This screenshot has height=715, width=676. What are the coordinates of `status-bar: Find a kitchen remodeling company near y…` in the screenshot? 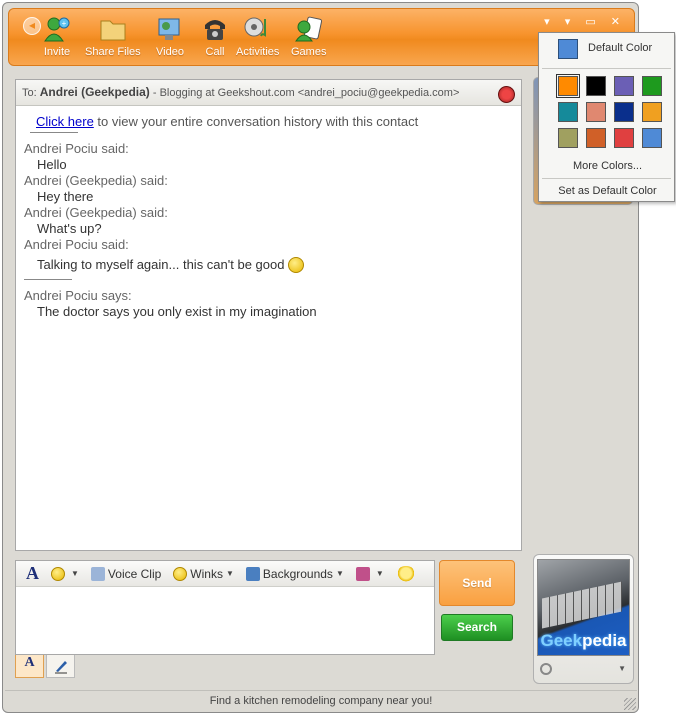 It's located at (321, 701).